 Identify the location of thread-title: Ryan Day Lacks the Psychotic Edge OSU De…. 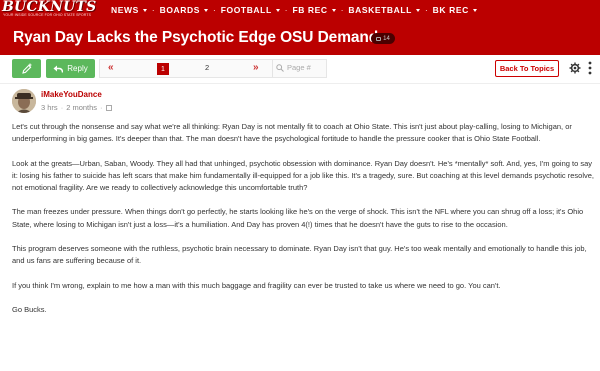
(200, 37).